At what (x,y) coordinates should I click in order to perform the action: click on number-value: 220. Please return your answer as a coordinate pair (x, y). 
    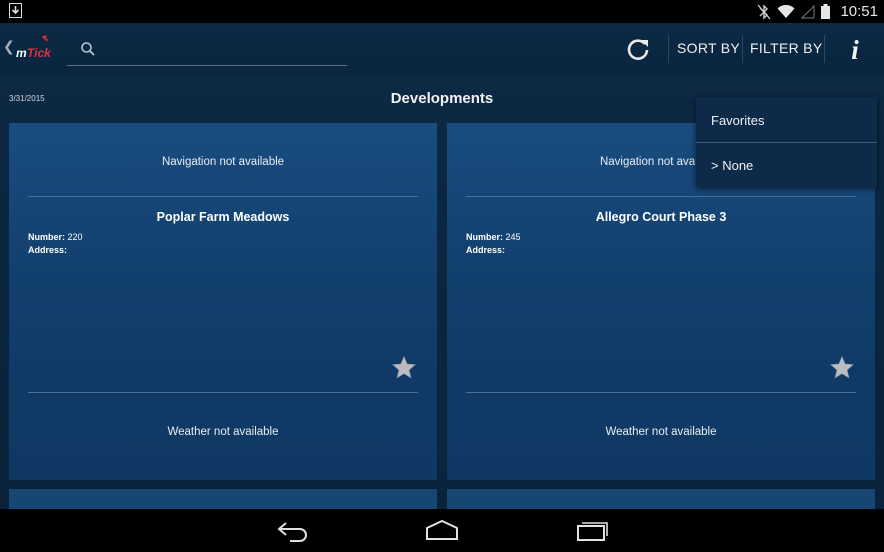
    Looking at the image, I should click on (75, 237).